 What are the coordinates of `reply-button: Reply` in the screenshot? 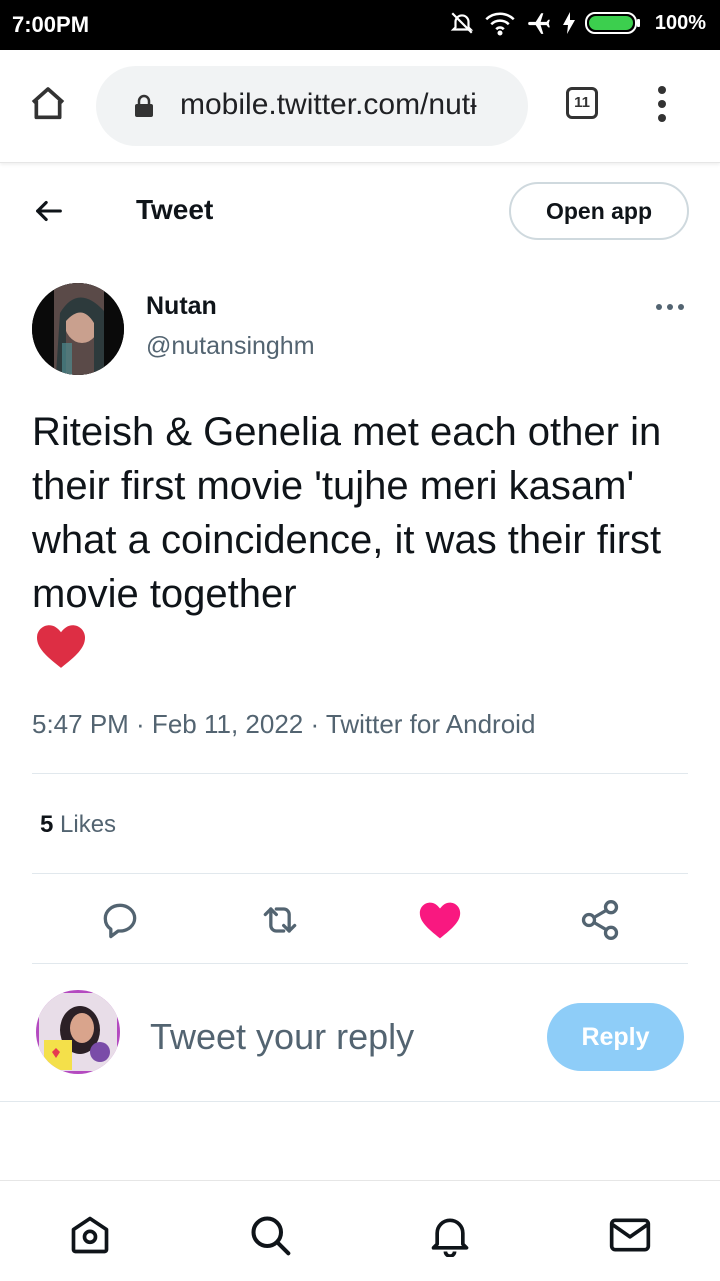 It's located at (615, 1037).